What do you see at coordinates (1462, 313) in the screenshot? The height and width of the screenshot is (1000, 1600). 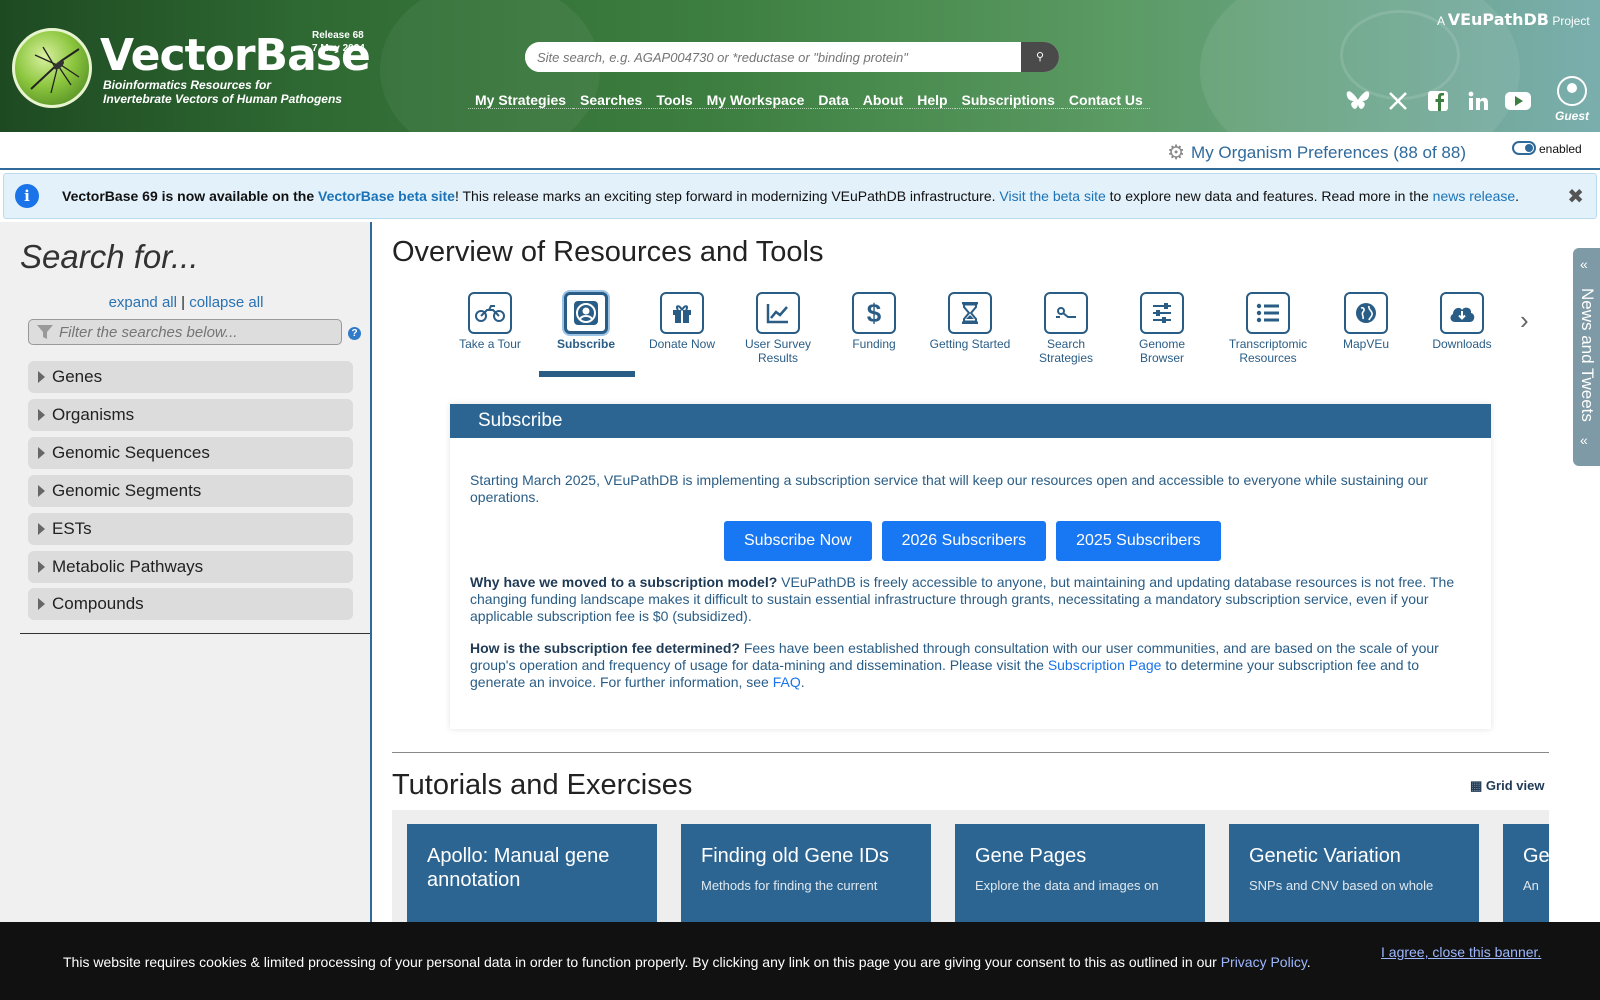 I see `cloud-download-icon` at bounding box center [1462, 313].